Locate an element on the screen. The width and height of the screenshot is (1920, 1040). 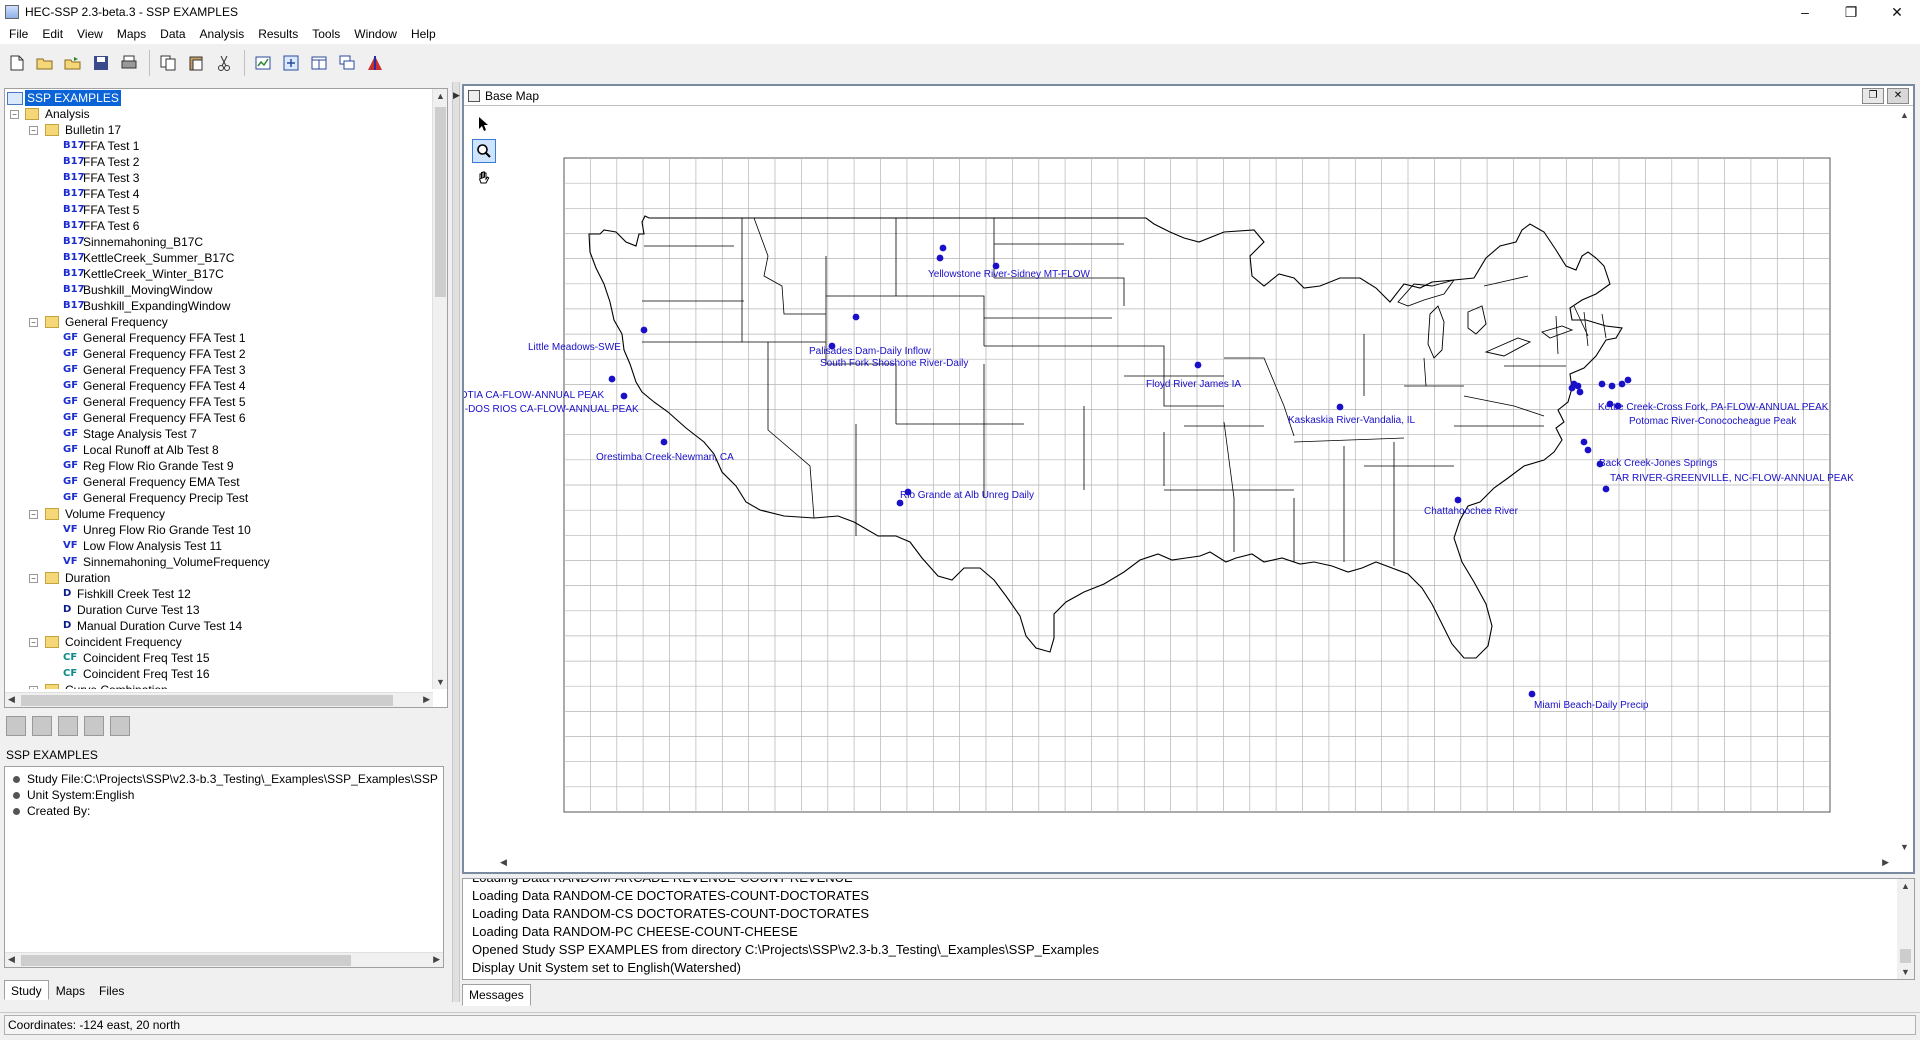
tree-item: GF General Frequency FFA Test 3 is located at coordinates (219, 370).